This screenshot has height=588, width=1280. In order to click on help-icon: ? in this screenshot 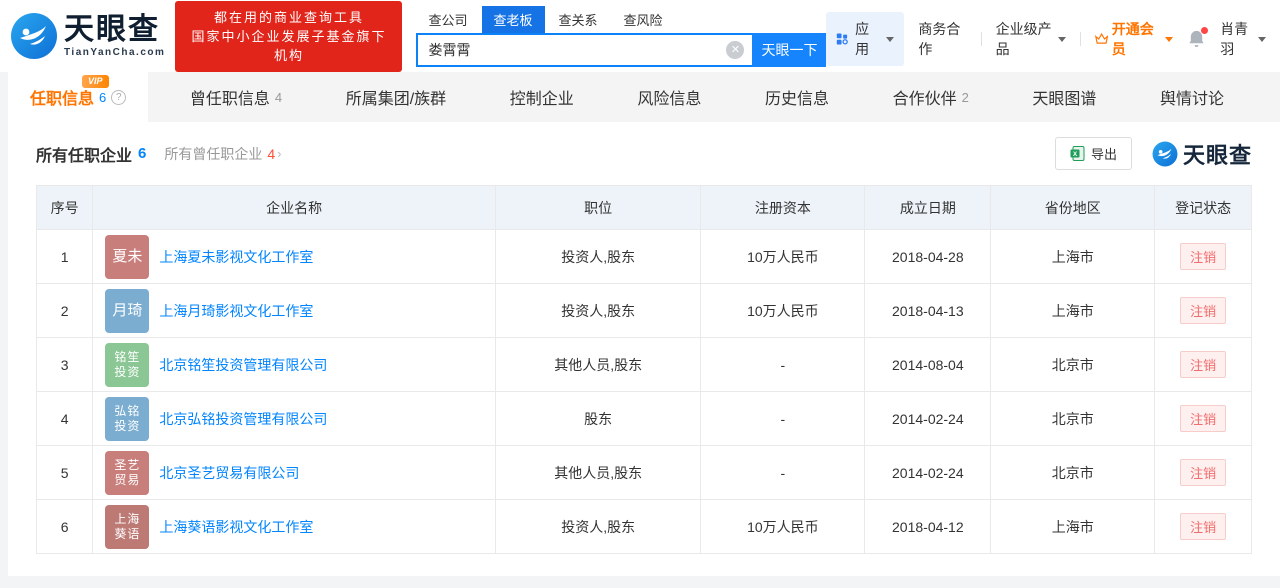, I will do `click(119, 97)`.